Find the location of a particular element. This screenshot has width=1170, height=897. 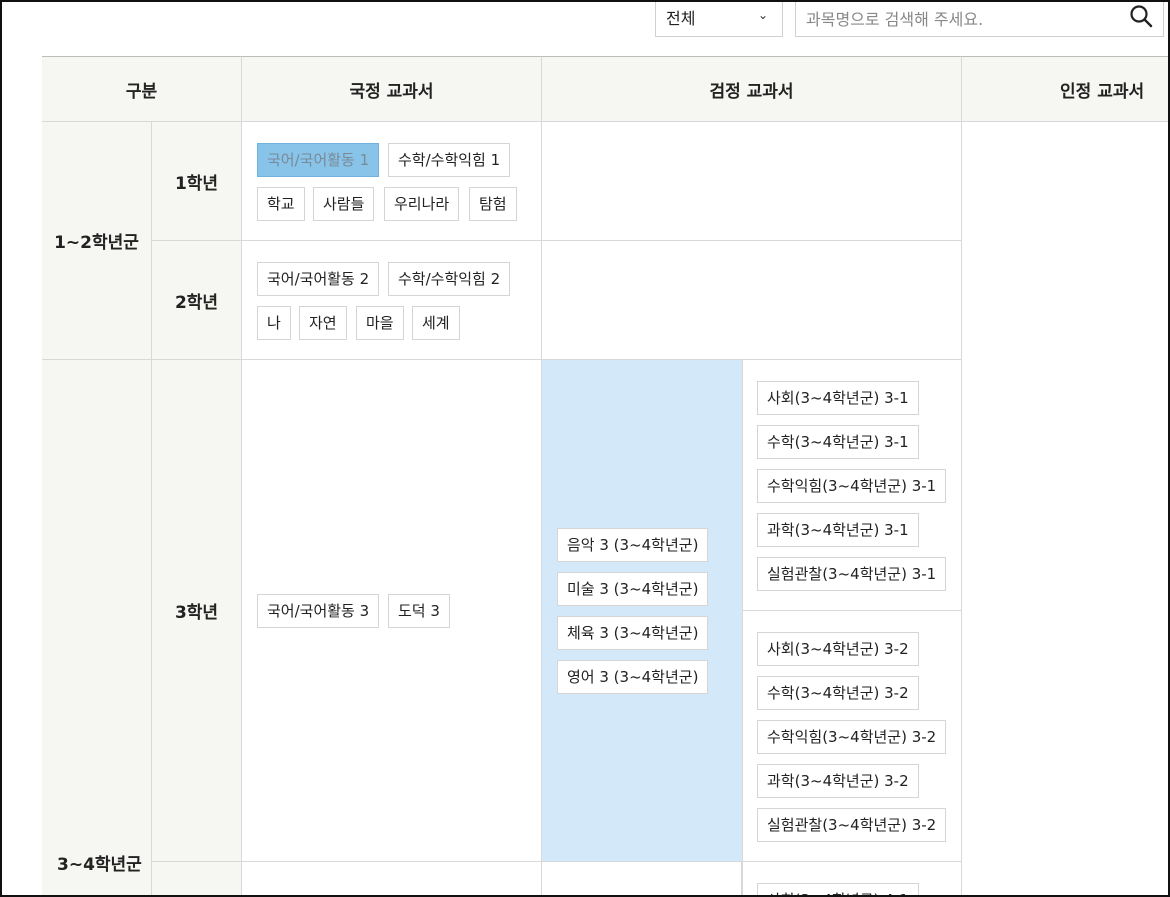

search-input: 과목명으로 검색해 주세요. is located at coordinates (894, 18).